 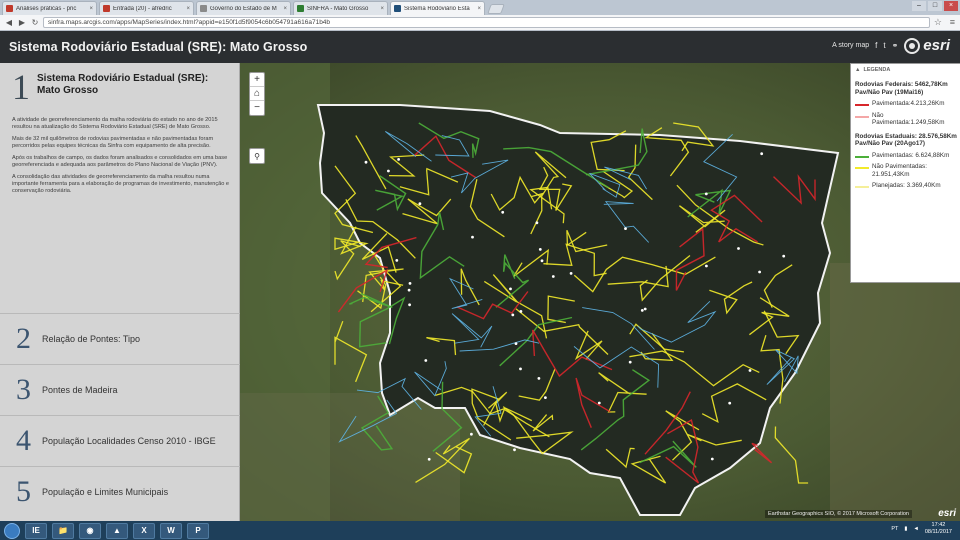 What do you see at coordinates (171, 530) in the screenshot?
I see `taskbar-app-icon: W` at bounding box center [171, 530].